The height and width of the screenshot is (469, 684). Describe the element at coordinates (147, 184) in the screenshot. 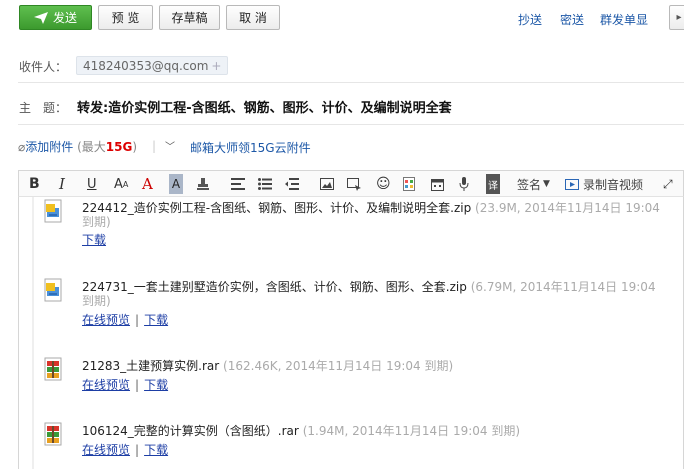

I see `font-color-icon: A` at that location.